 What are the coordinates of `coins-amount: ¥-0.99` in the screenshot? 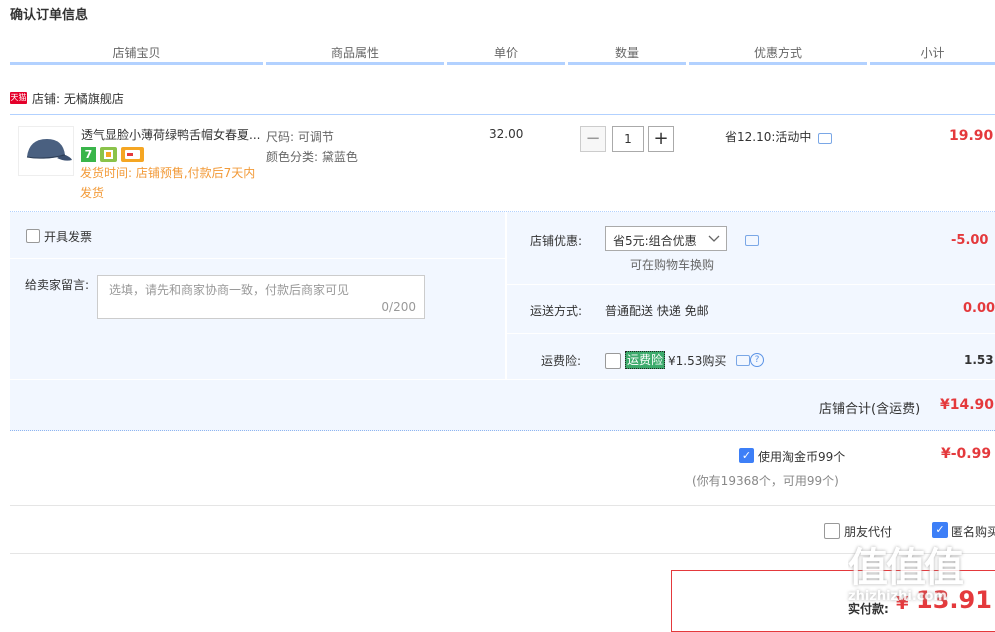 It's located at (966, 454).